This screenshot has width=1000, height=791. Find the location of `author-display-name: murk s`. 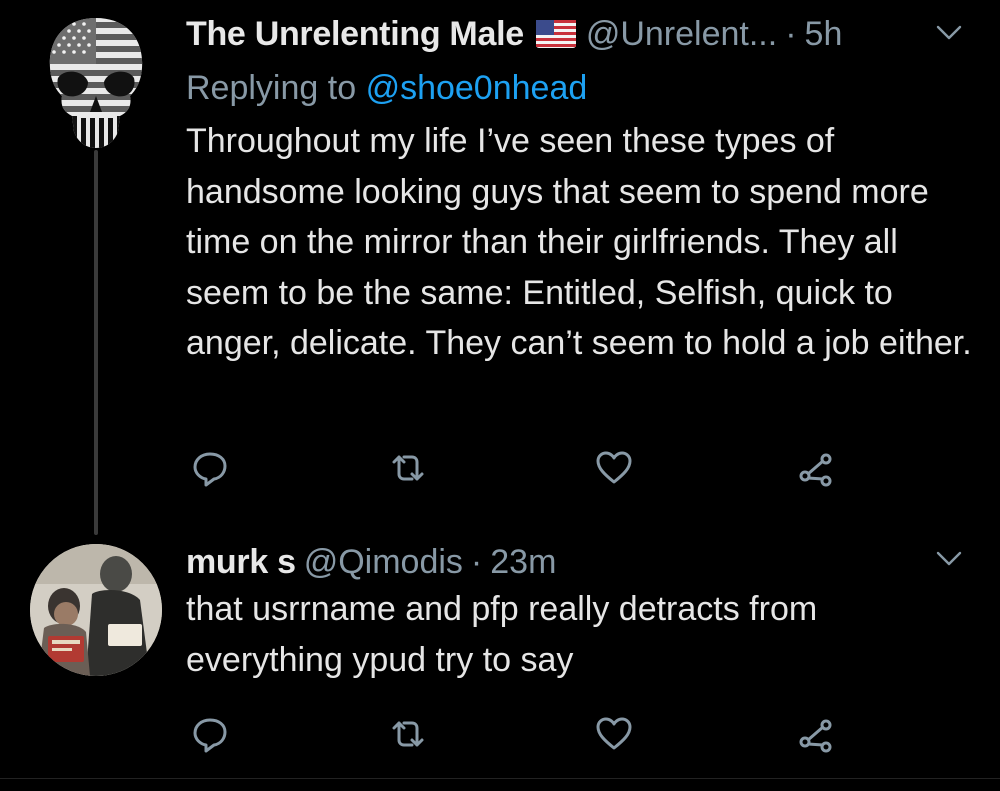

author-display-name: murk s is located at coordinates (241, 562).